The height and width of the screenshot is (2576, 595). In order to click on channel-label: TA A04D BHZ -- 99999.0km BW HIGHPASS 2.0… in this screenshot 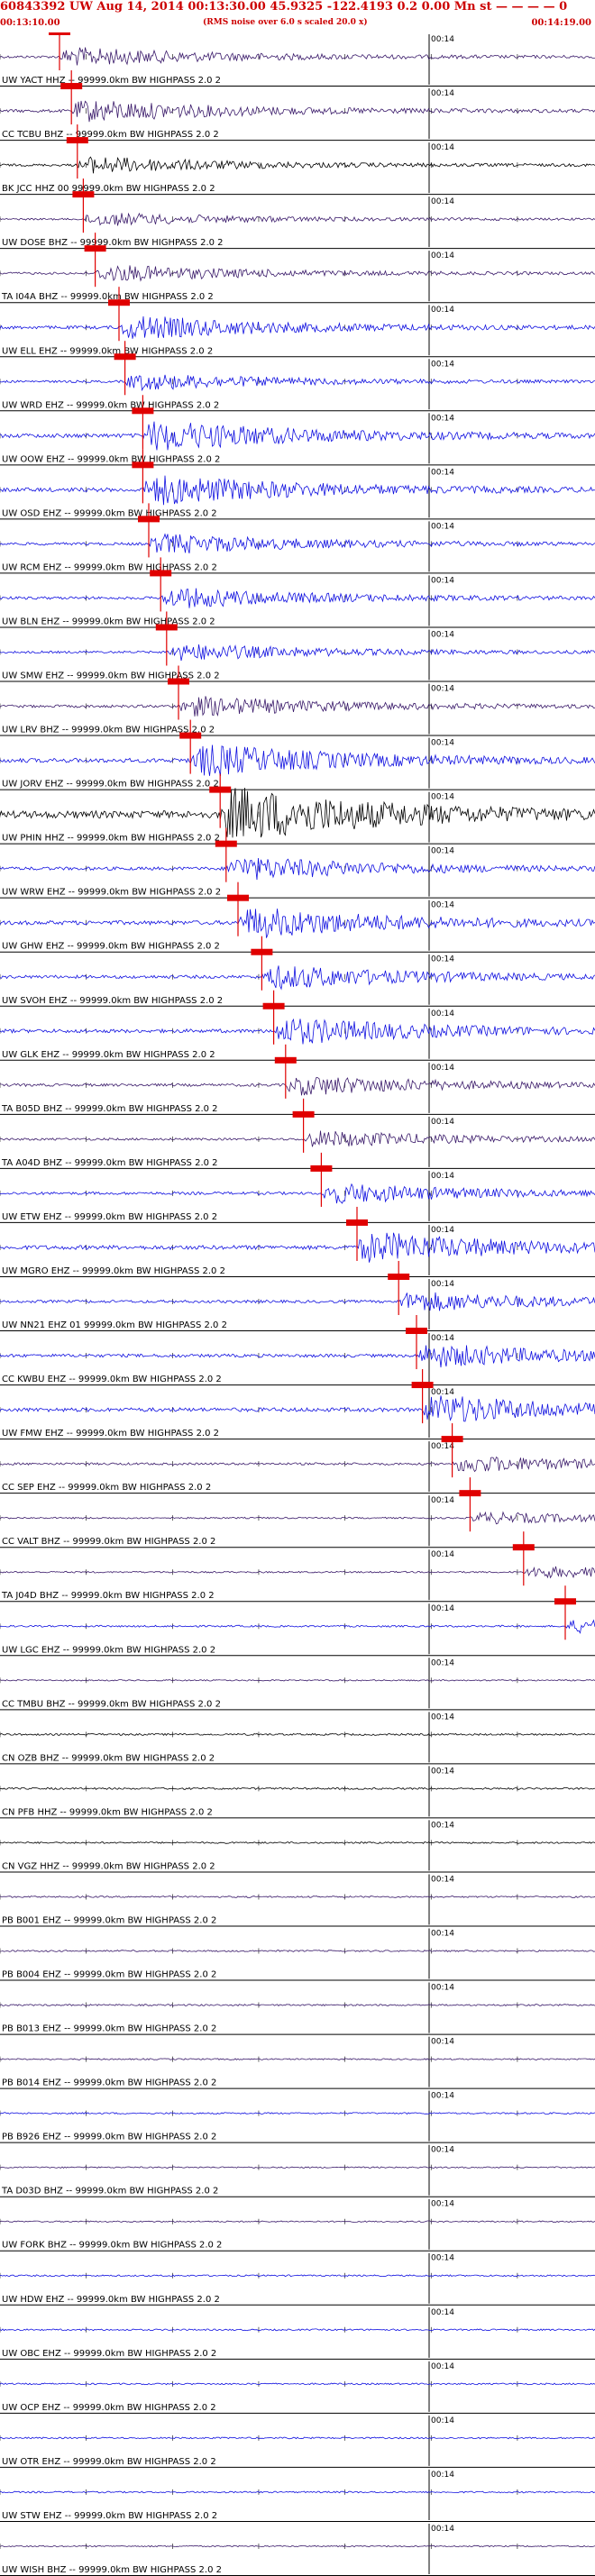, I will do `click(109, 1163)`.